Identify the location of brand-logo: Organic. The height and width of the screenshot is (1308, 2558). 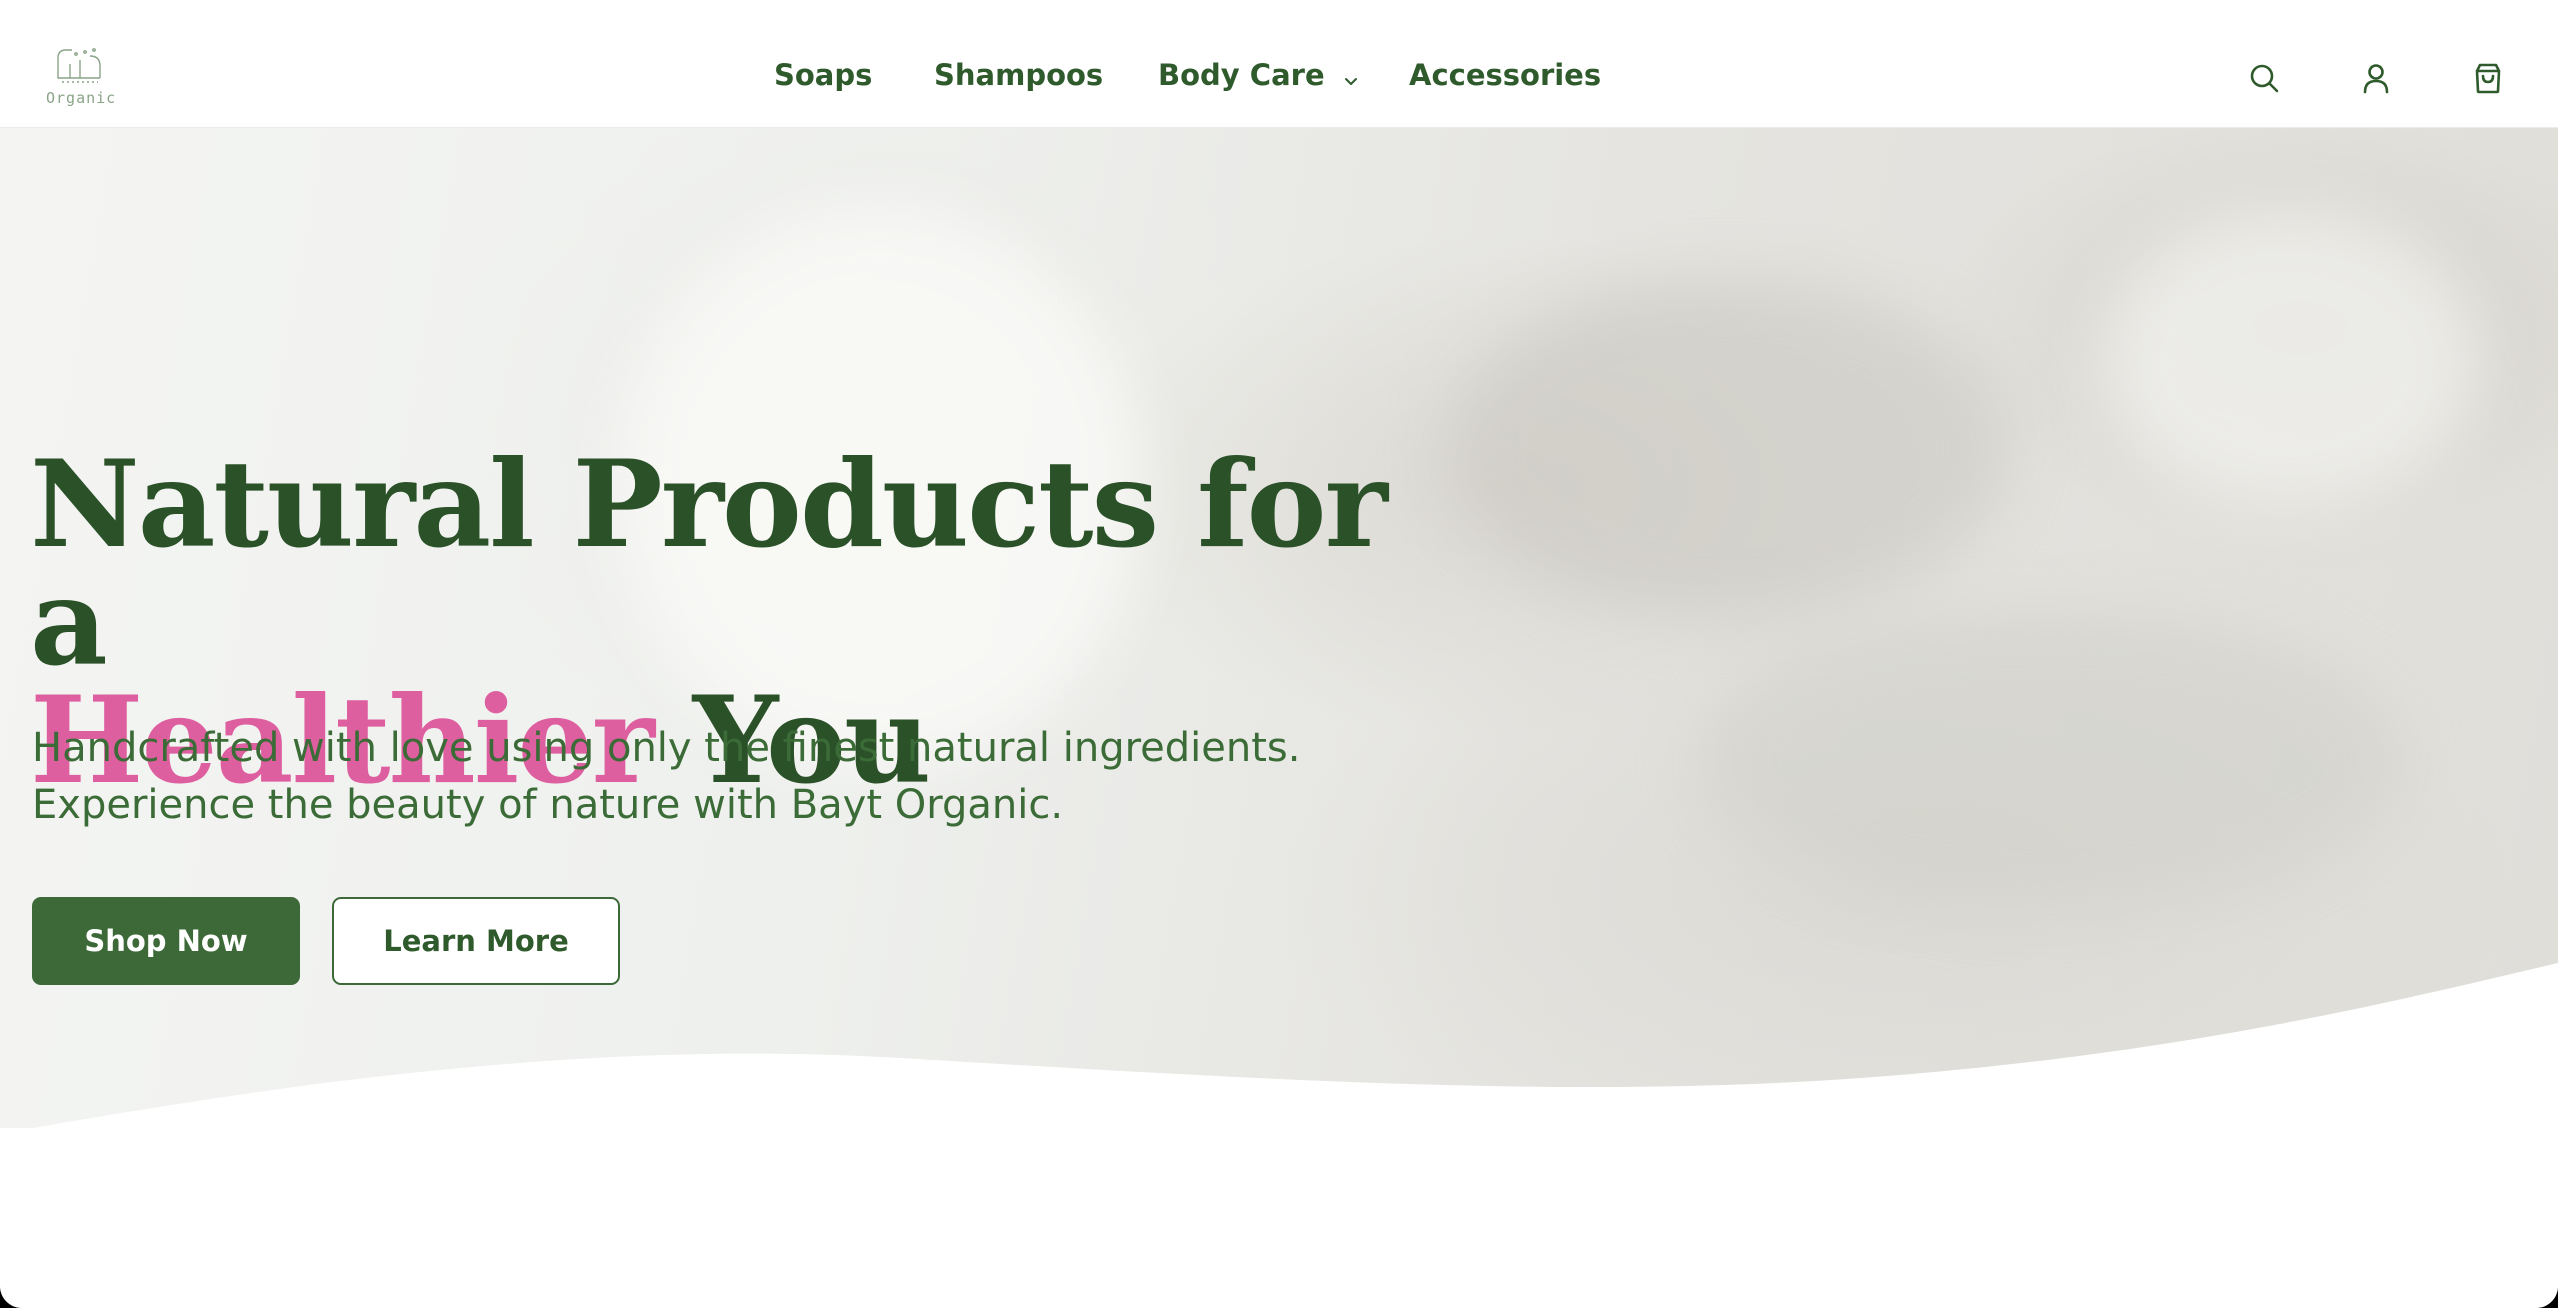
(81, 78).